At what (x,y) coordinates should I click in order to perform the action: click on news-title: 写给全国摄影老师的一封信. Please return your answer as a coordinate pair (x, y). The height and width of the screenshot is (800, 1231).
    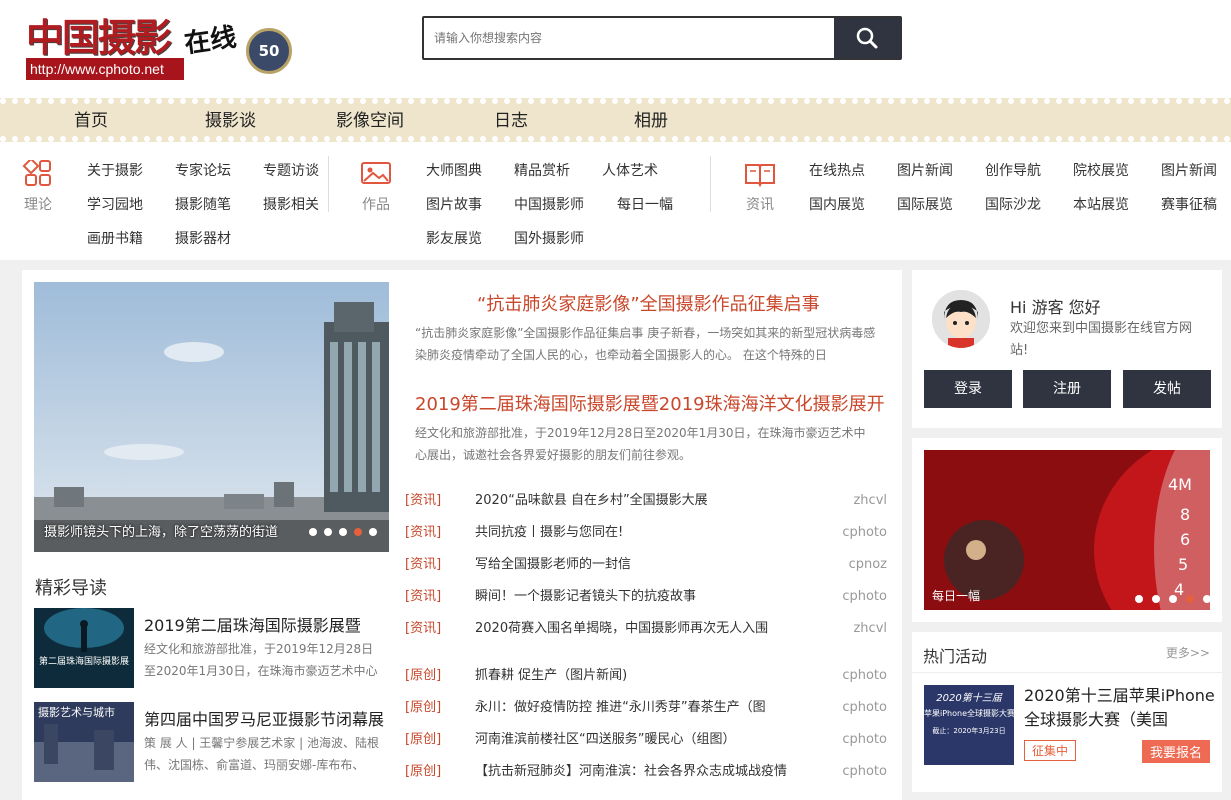
    Looking at the image, I should click on (553, 565).